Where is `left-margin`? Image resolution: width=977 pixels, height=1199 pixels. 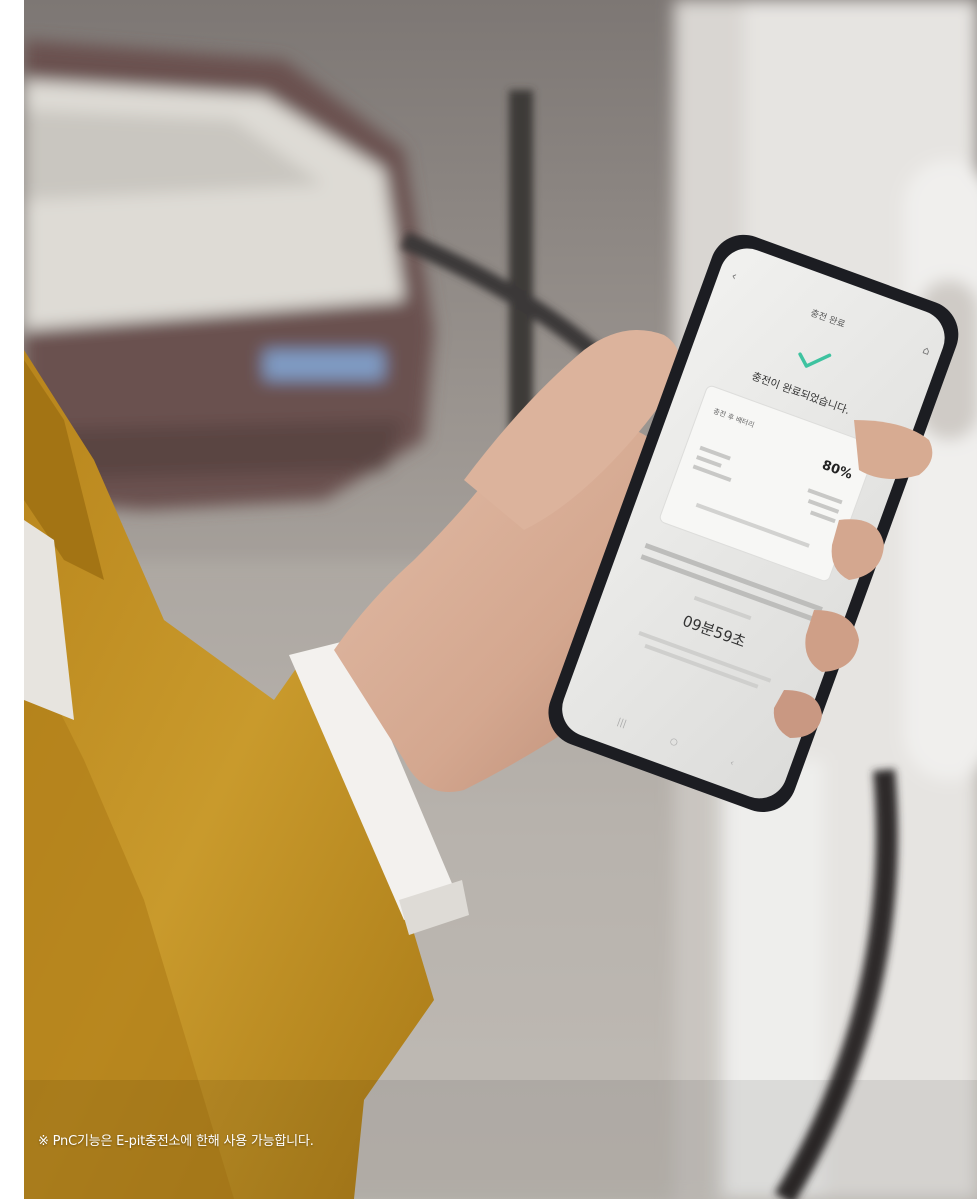
left-margin is located at coordinates (12, 599).